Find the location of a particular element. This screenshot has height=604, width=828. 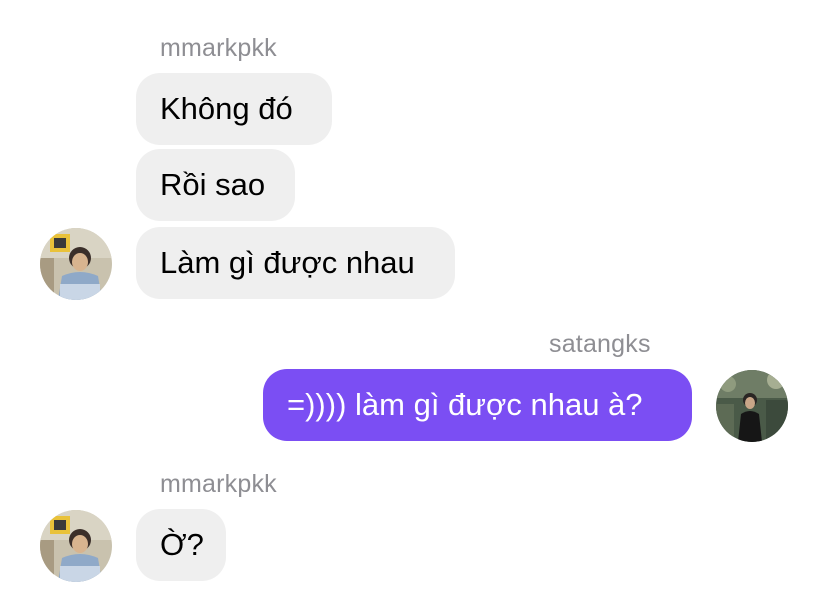

message-bubble-incoming: Ờ? is located at coordinates (181, 545).